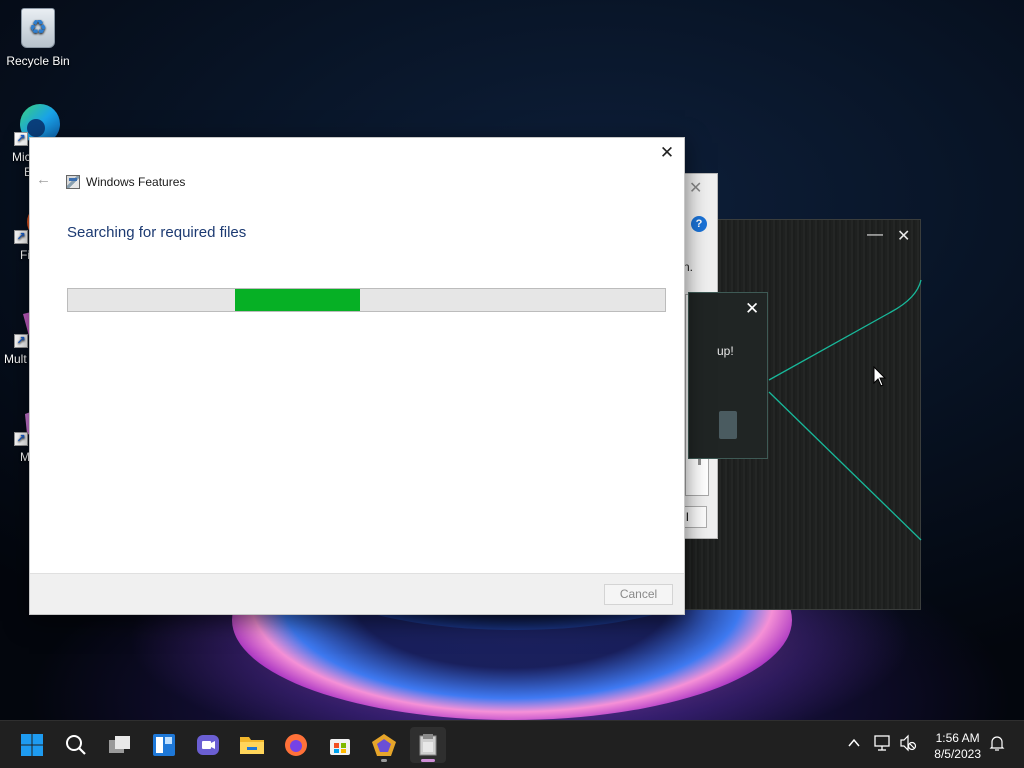  What do you see at coordinates (957, 754) in the screenshot?
I see `clock-date: 8/5/2023` at bounding box center [957, 754].